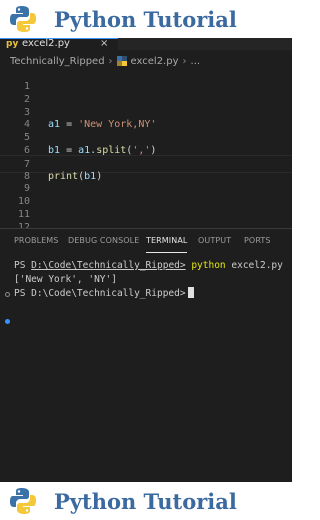  Describe the element at coordinates (36, 241) in the screenshot. I see `panel-tab-problems: PROBLEMS` at that location.